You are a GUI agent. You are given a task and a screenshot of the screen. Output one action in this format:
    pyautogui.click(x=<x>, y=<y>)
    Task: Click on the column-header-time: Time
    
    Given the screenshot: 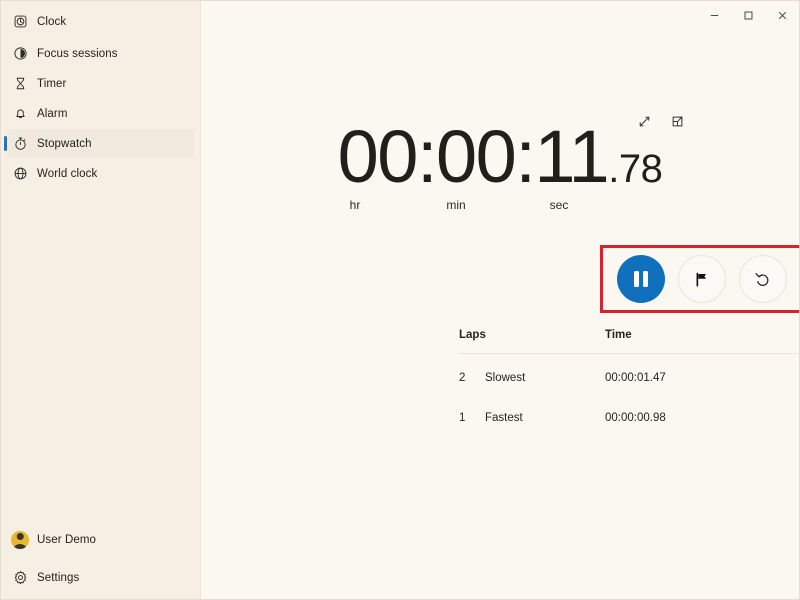 What is the action you would take?
    pyautogui.click(x=618, y=335)
    